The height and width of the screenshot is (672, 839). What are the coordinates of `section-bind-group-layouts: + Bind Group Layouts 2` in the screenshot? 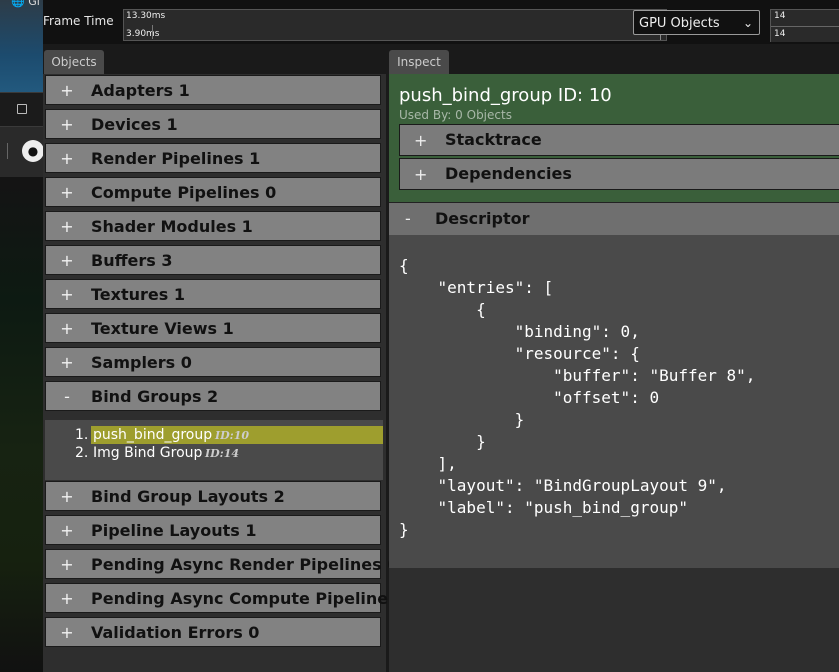 It's located at (213, 496).